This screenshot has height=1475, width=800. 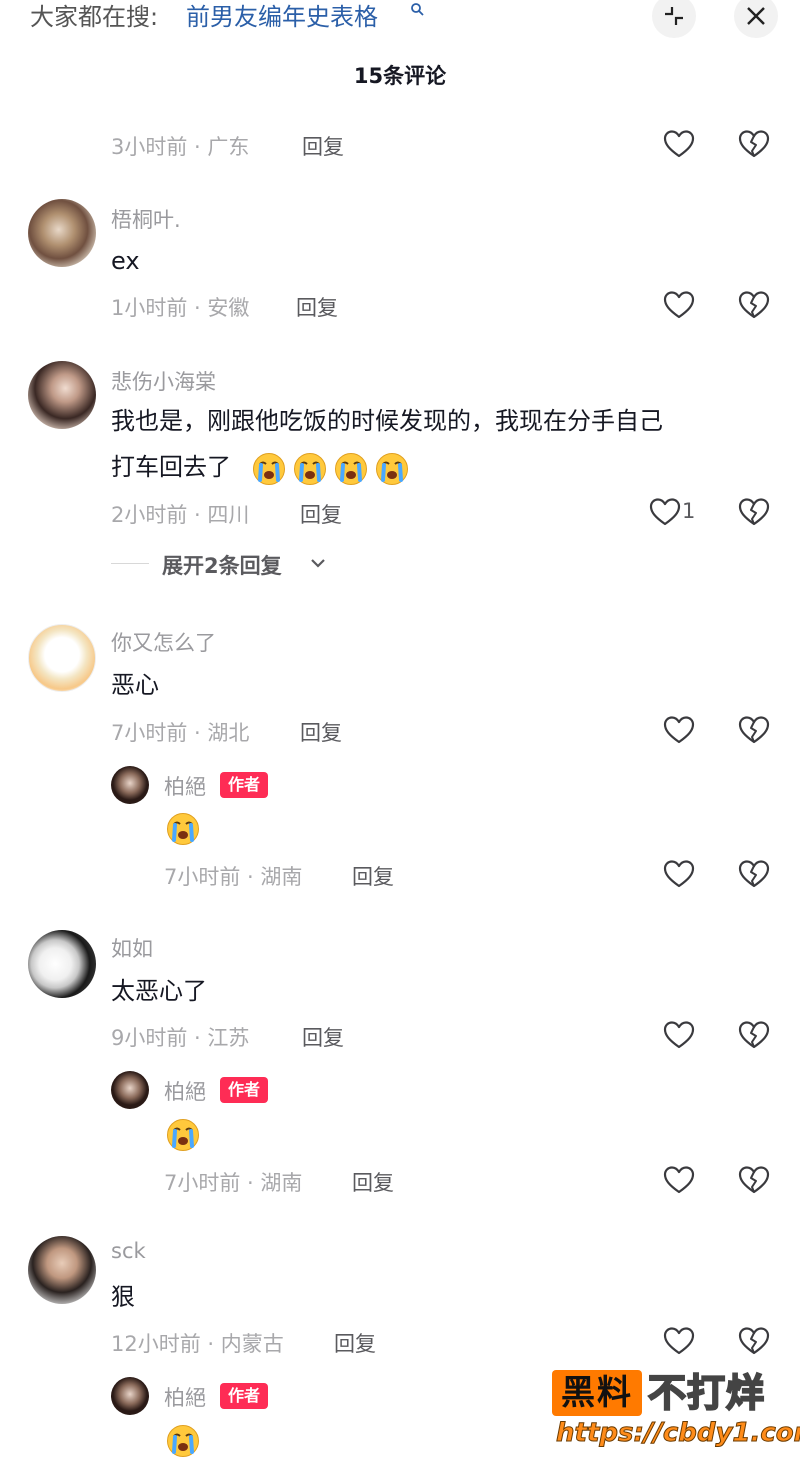 What do you see at coordinates (180, 308) in the screenshot?
I see `comment-meta: 1小时前 · 安徽` at bounding box center [180, 308].